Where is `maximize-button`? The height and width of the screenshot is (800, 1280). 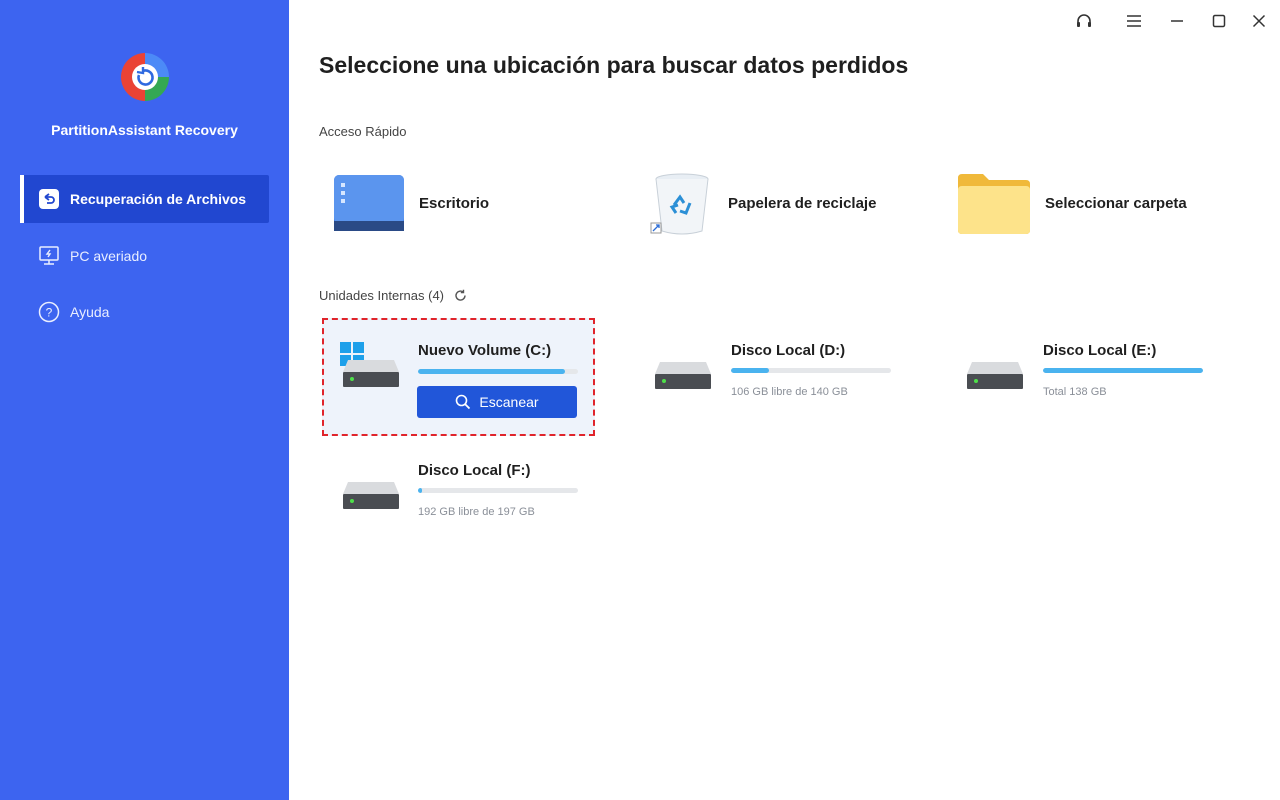 maximize-button is located at coordinates (1219, 21).